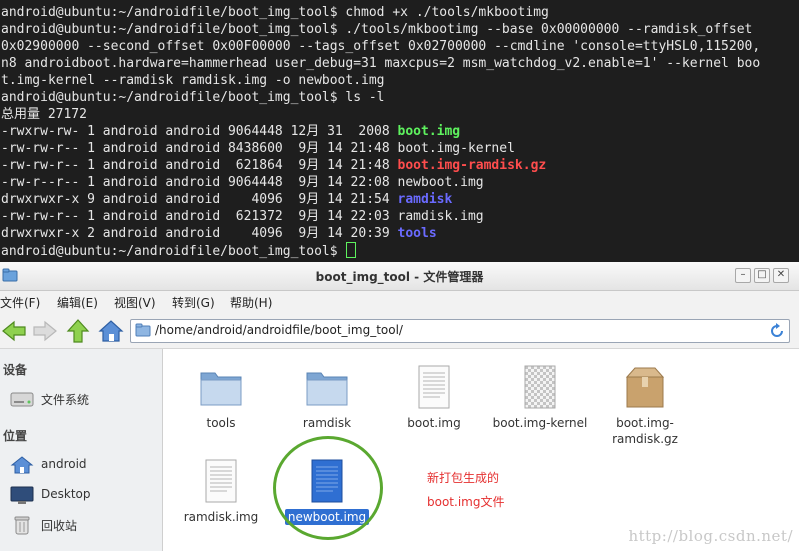 The width and height of the screenshot is (799, 551). I want to click on sidebar-heading-places: 位置, so click(15, 436).